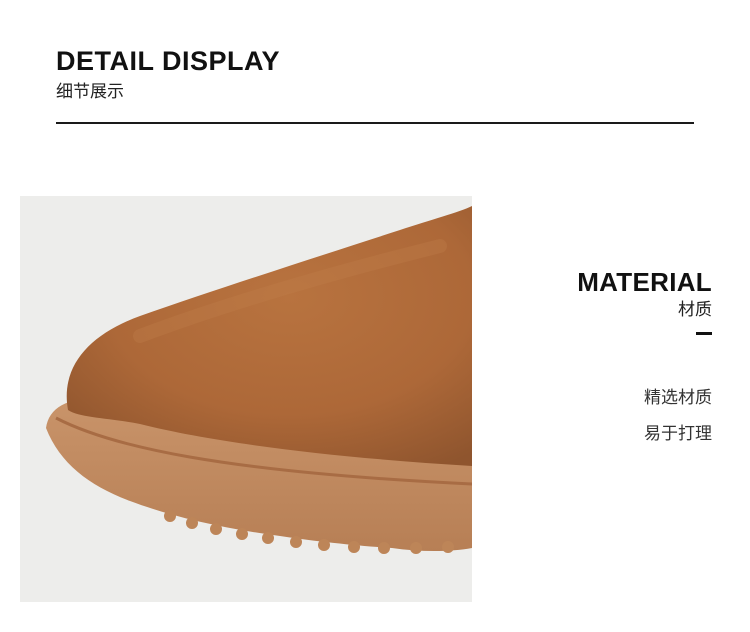 The image size is (750, 632). What do you see at coordinates (582, 359) in the screenshot?
I see `material-panel: MATERIAL 材质 精选材质 易于打理` at bounding box center [582, 359].